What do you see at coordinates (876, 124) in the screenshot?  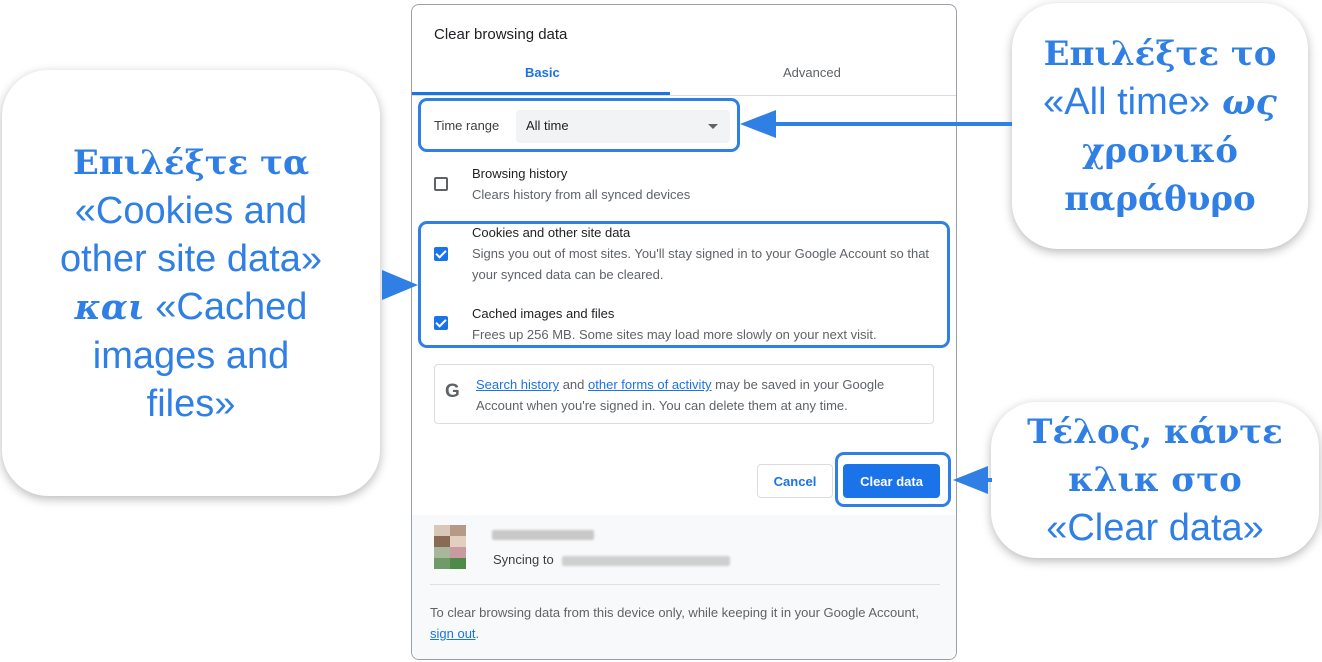 I see `arrow-to-time-range` at bounding box center [876, 124].